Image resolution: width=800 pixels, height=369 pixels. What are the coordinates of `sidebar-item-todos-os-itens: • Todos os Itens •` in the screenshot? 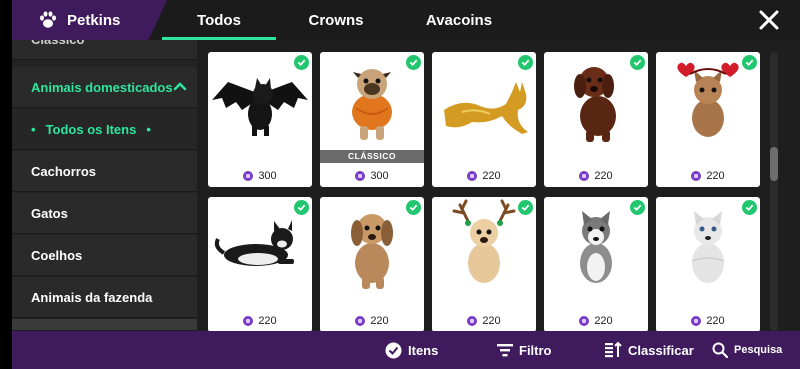 It's located at (104, 129).